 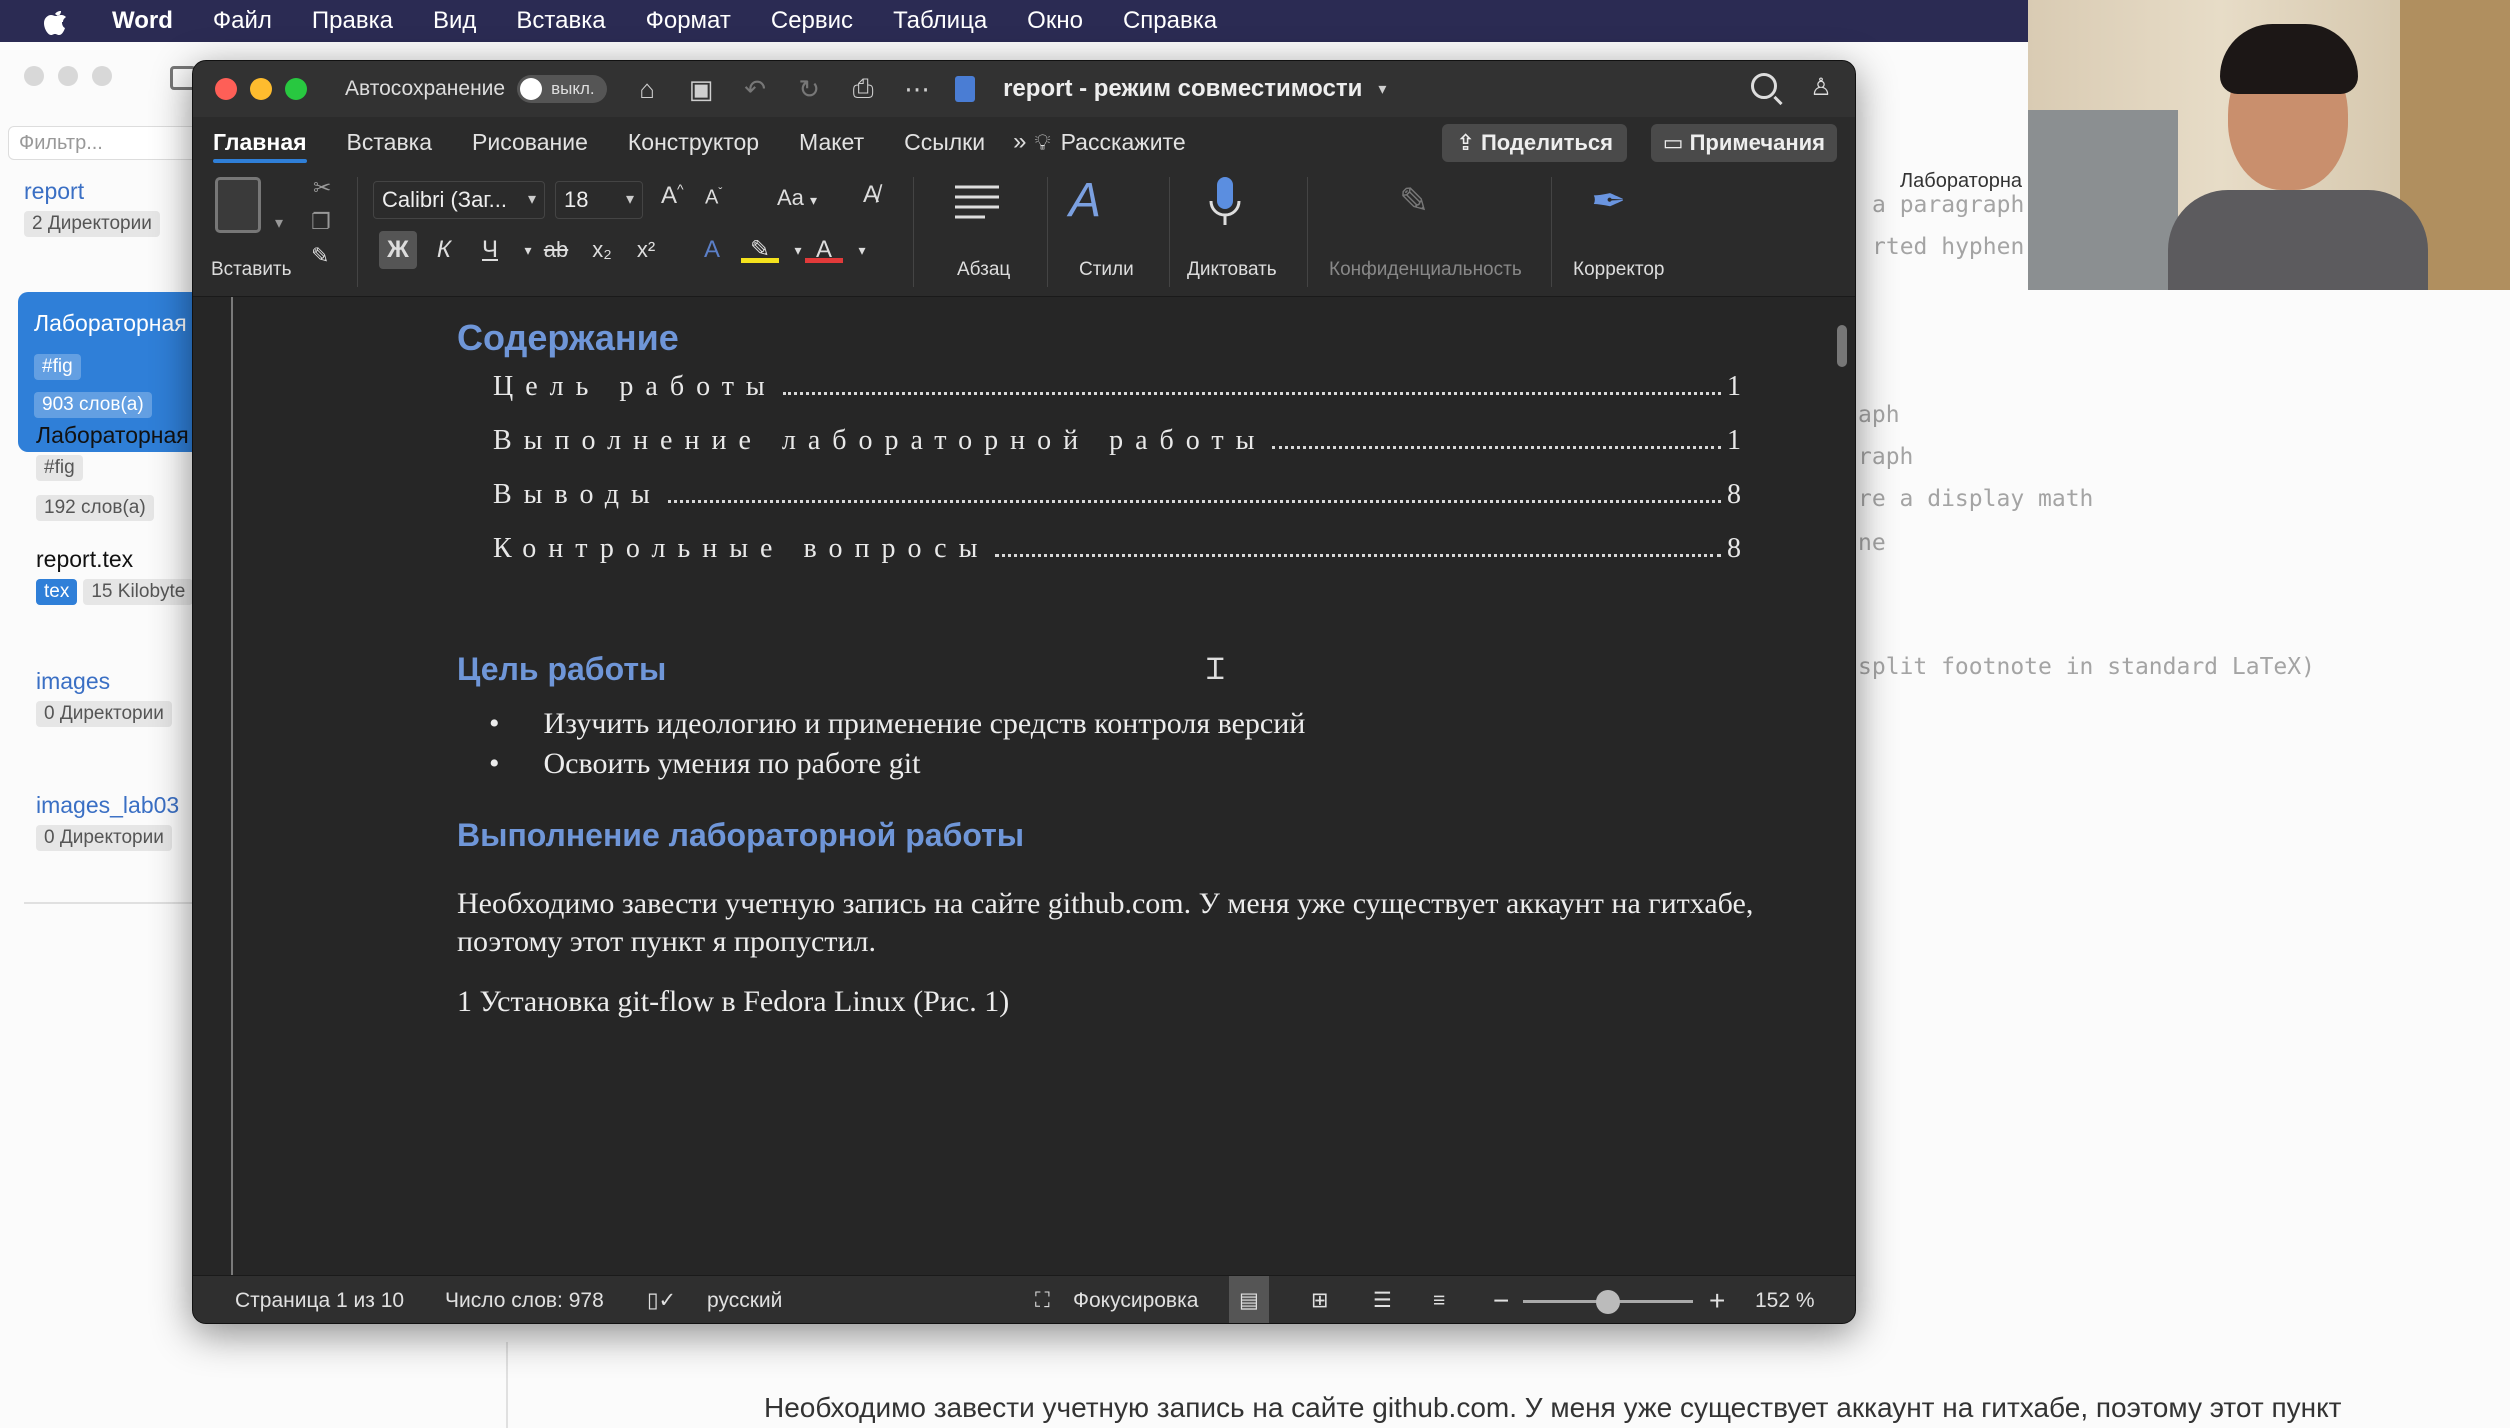 What do you see at coordinates (755, 89) in the screenshot?
I see `undo-icon: ↶` at bounding box center [755, 89].